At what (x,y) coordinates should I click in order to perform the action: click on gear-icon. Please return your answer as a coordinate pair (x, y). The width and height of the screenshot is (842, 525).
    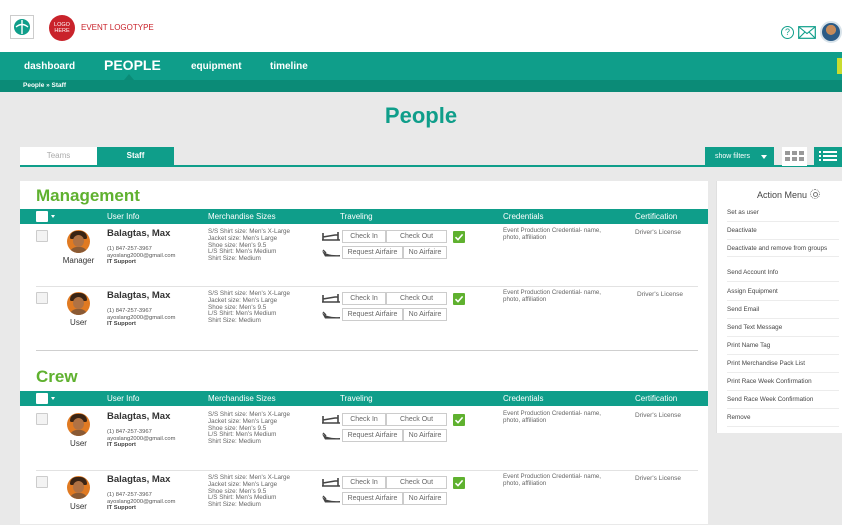
    Looking at the image, I should click on (815, 194).